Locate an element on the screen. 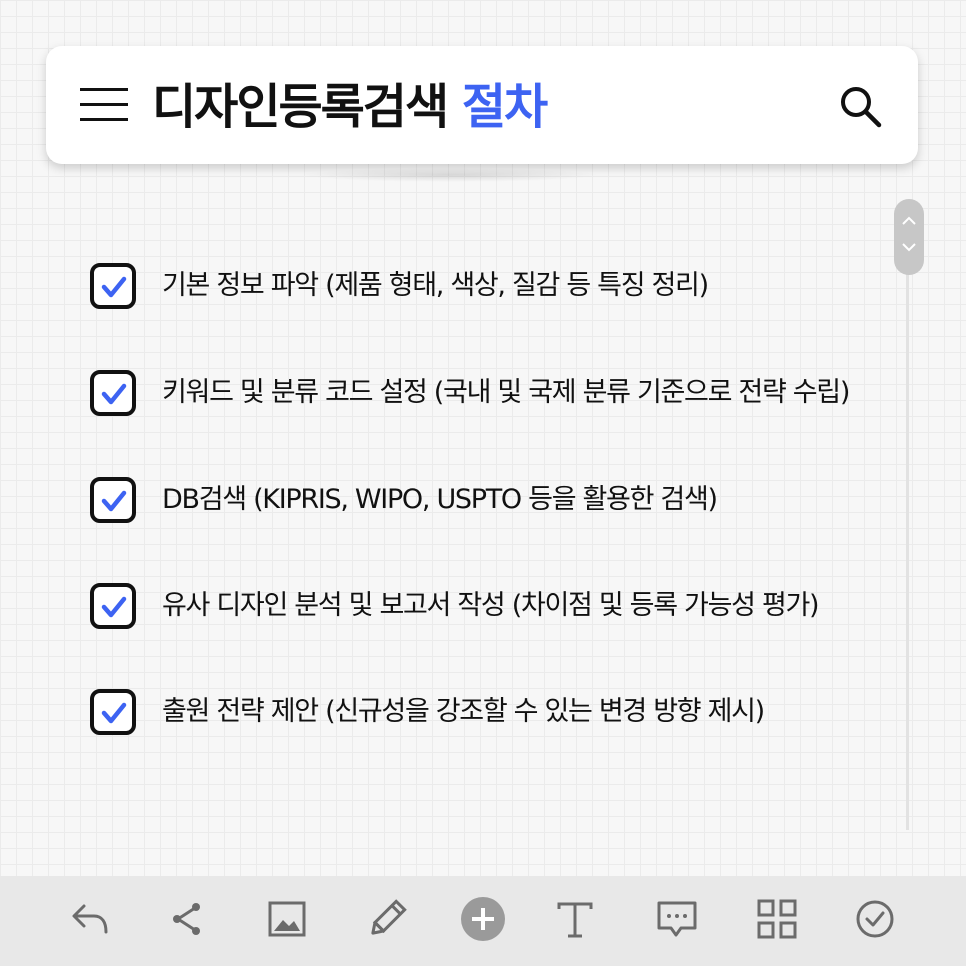 The width and height of the screenshot is (966, 966). search-icon is located at coordinates (860, 106).